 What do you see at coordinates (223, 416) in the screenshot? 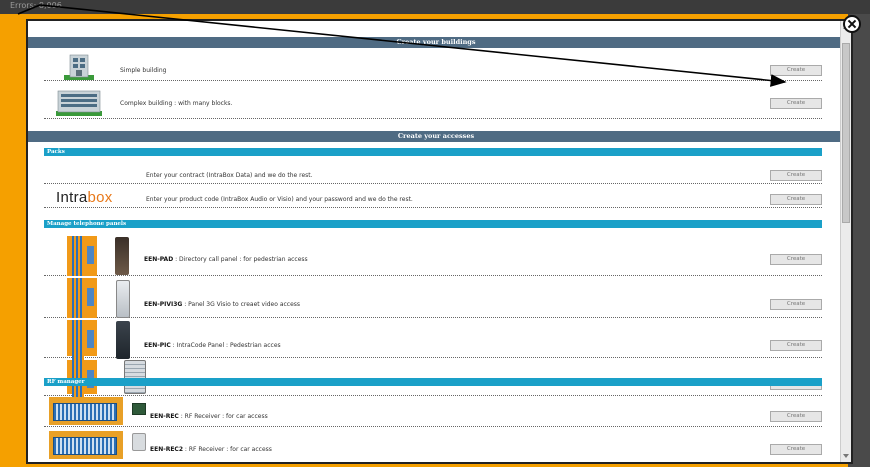
I see `rec-desc: : RF Receiver : for car access` at bounding box center [223, 416].